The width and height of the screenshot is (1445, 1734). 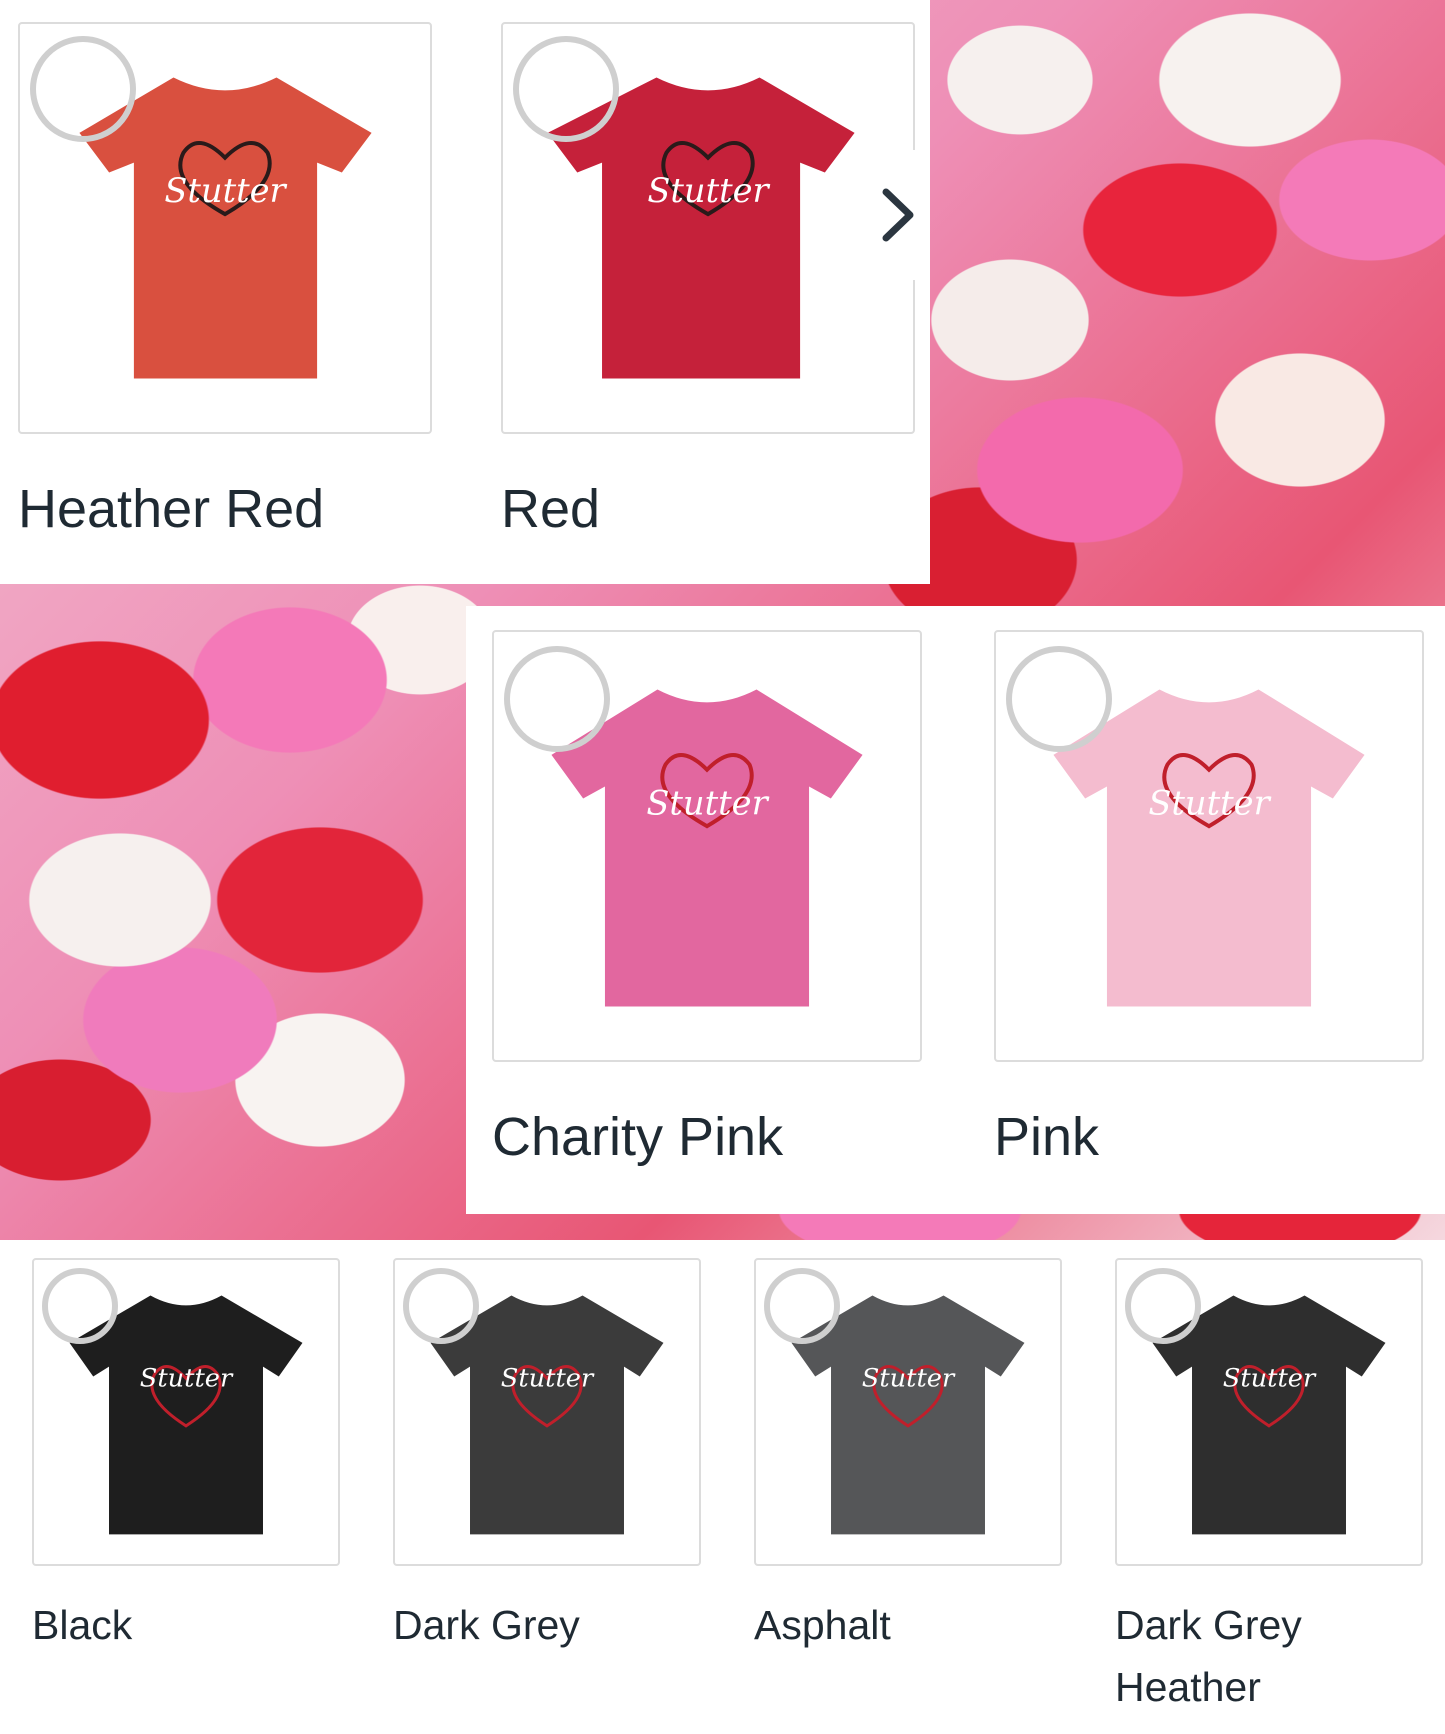 I want to click on chevron-right-icon, so click(x=898, y=215).